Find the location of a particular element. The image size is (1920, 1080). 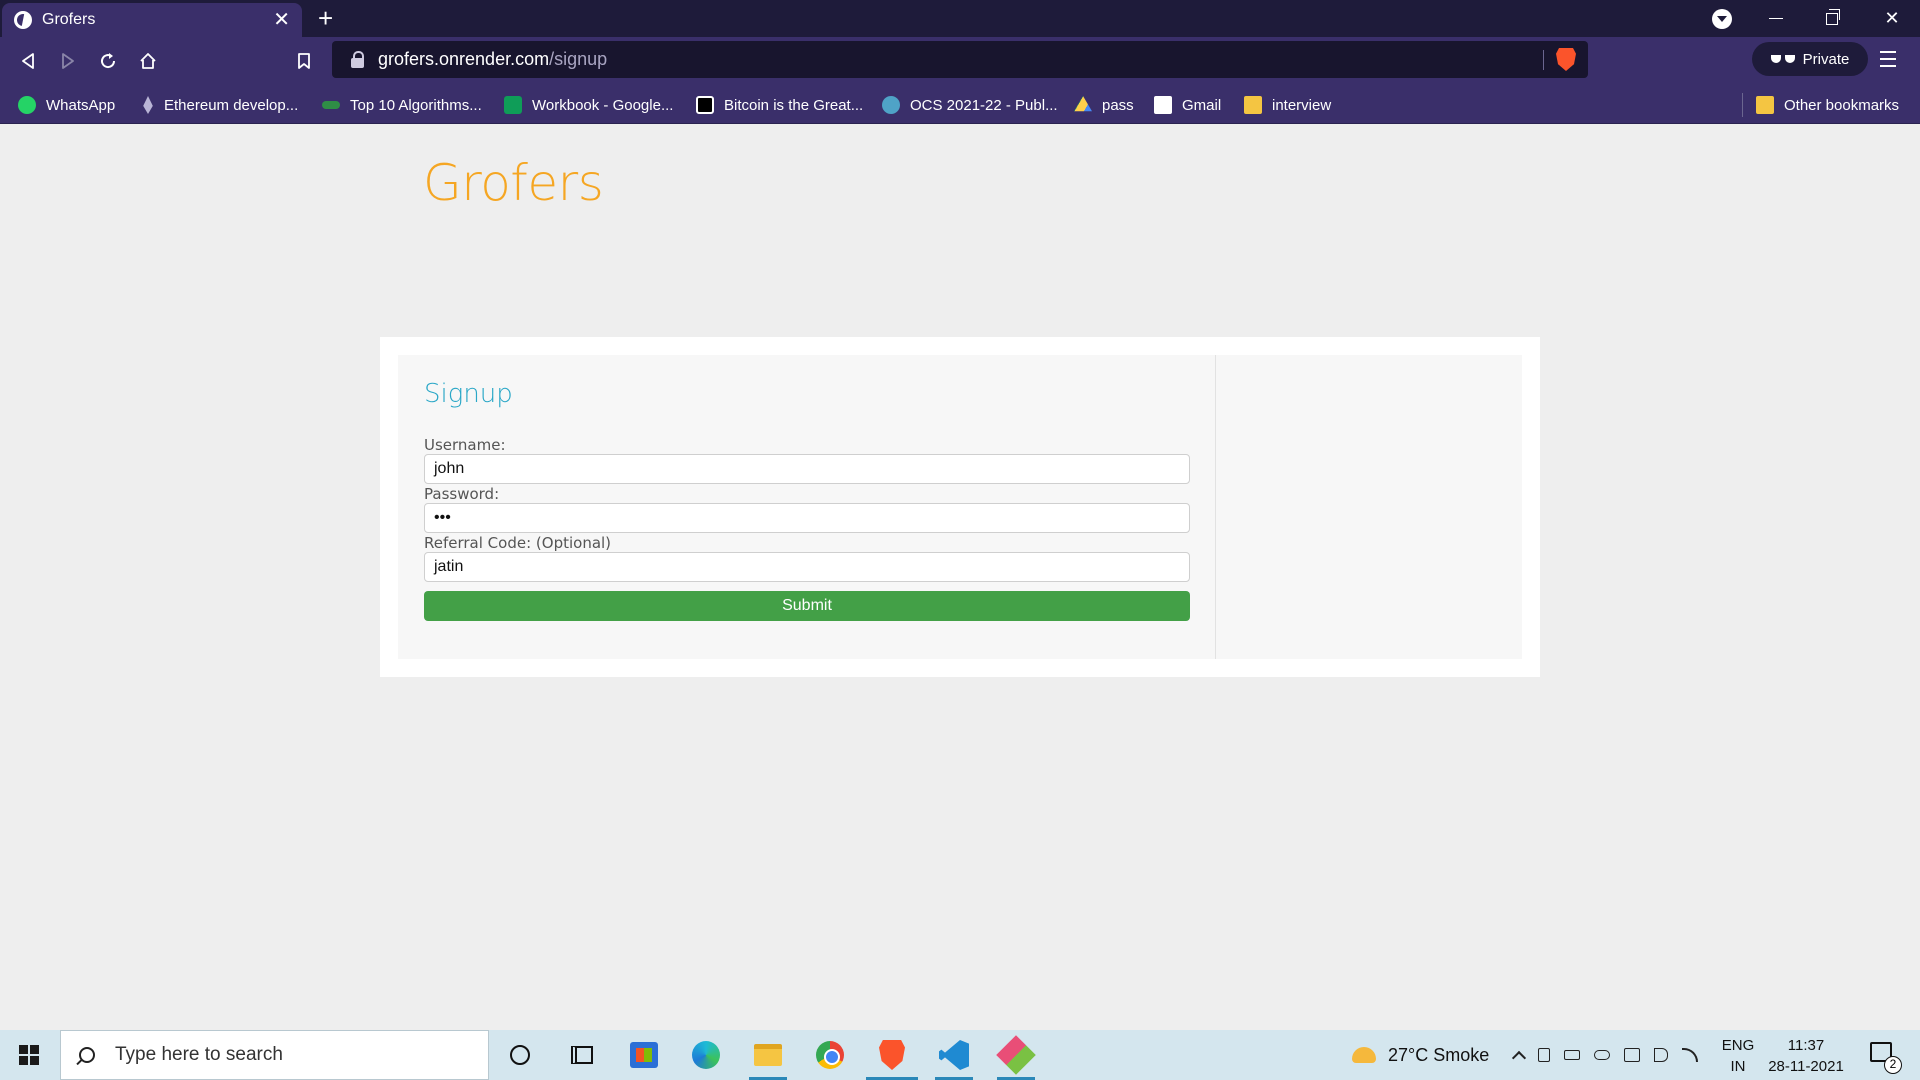

system-tray is located at coordinates (1604, 1055).